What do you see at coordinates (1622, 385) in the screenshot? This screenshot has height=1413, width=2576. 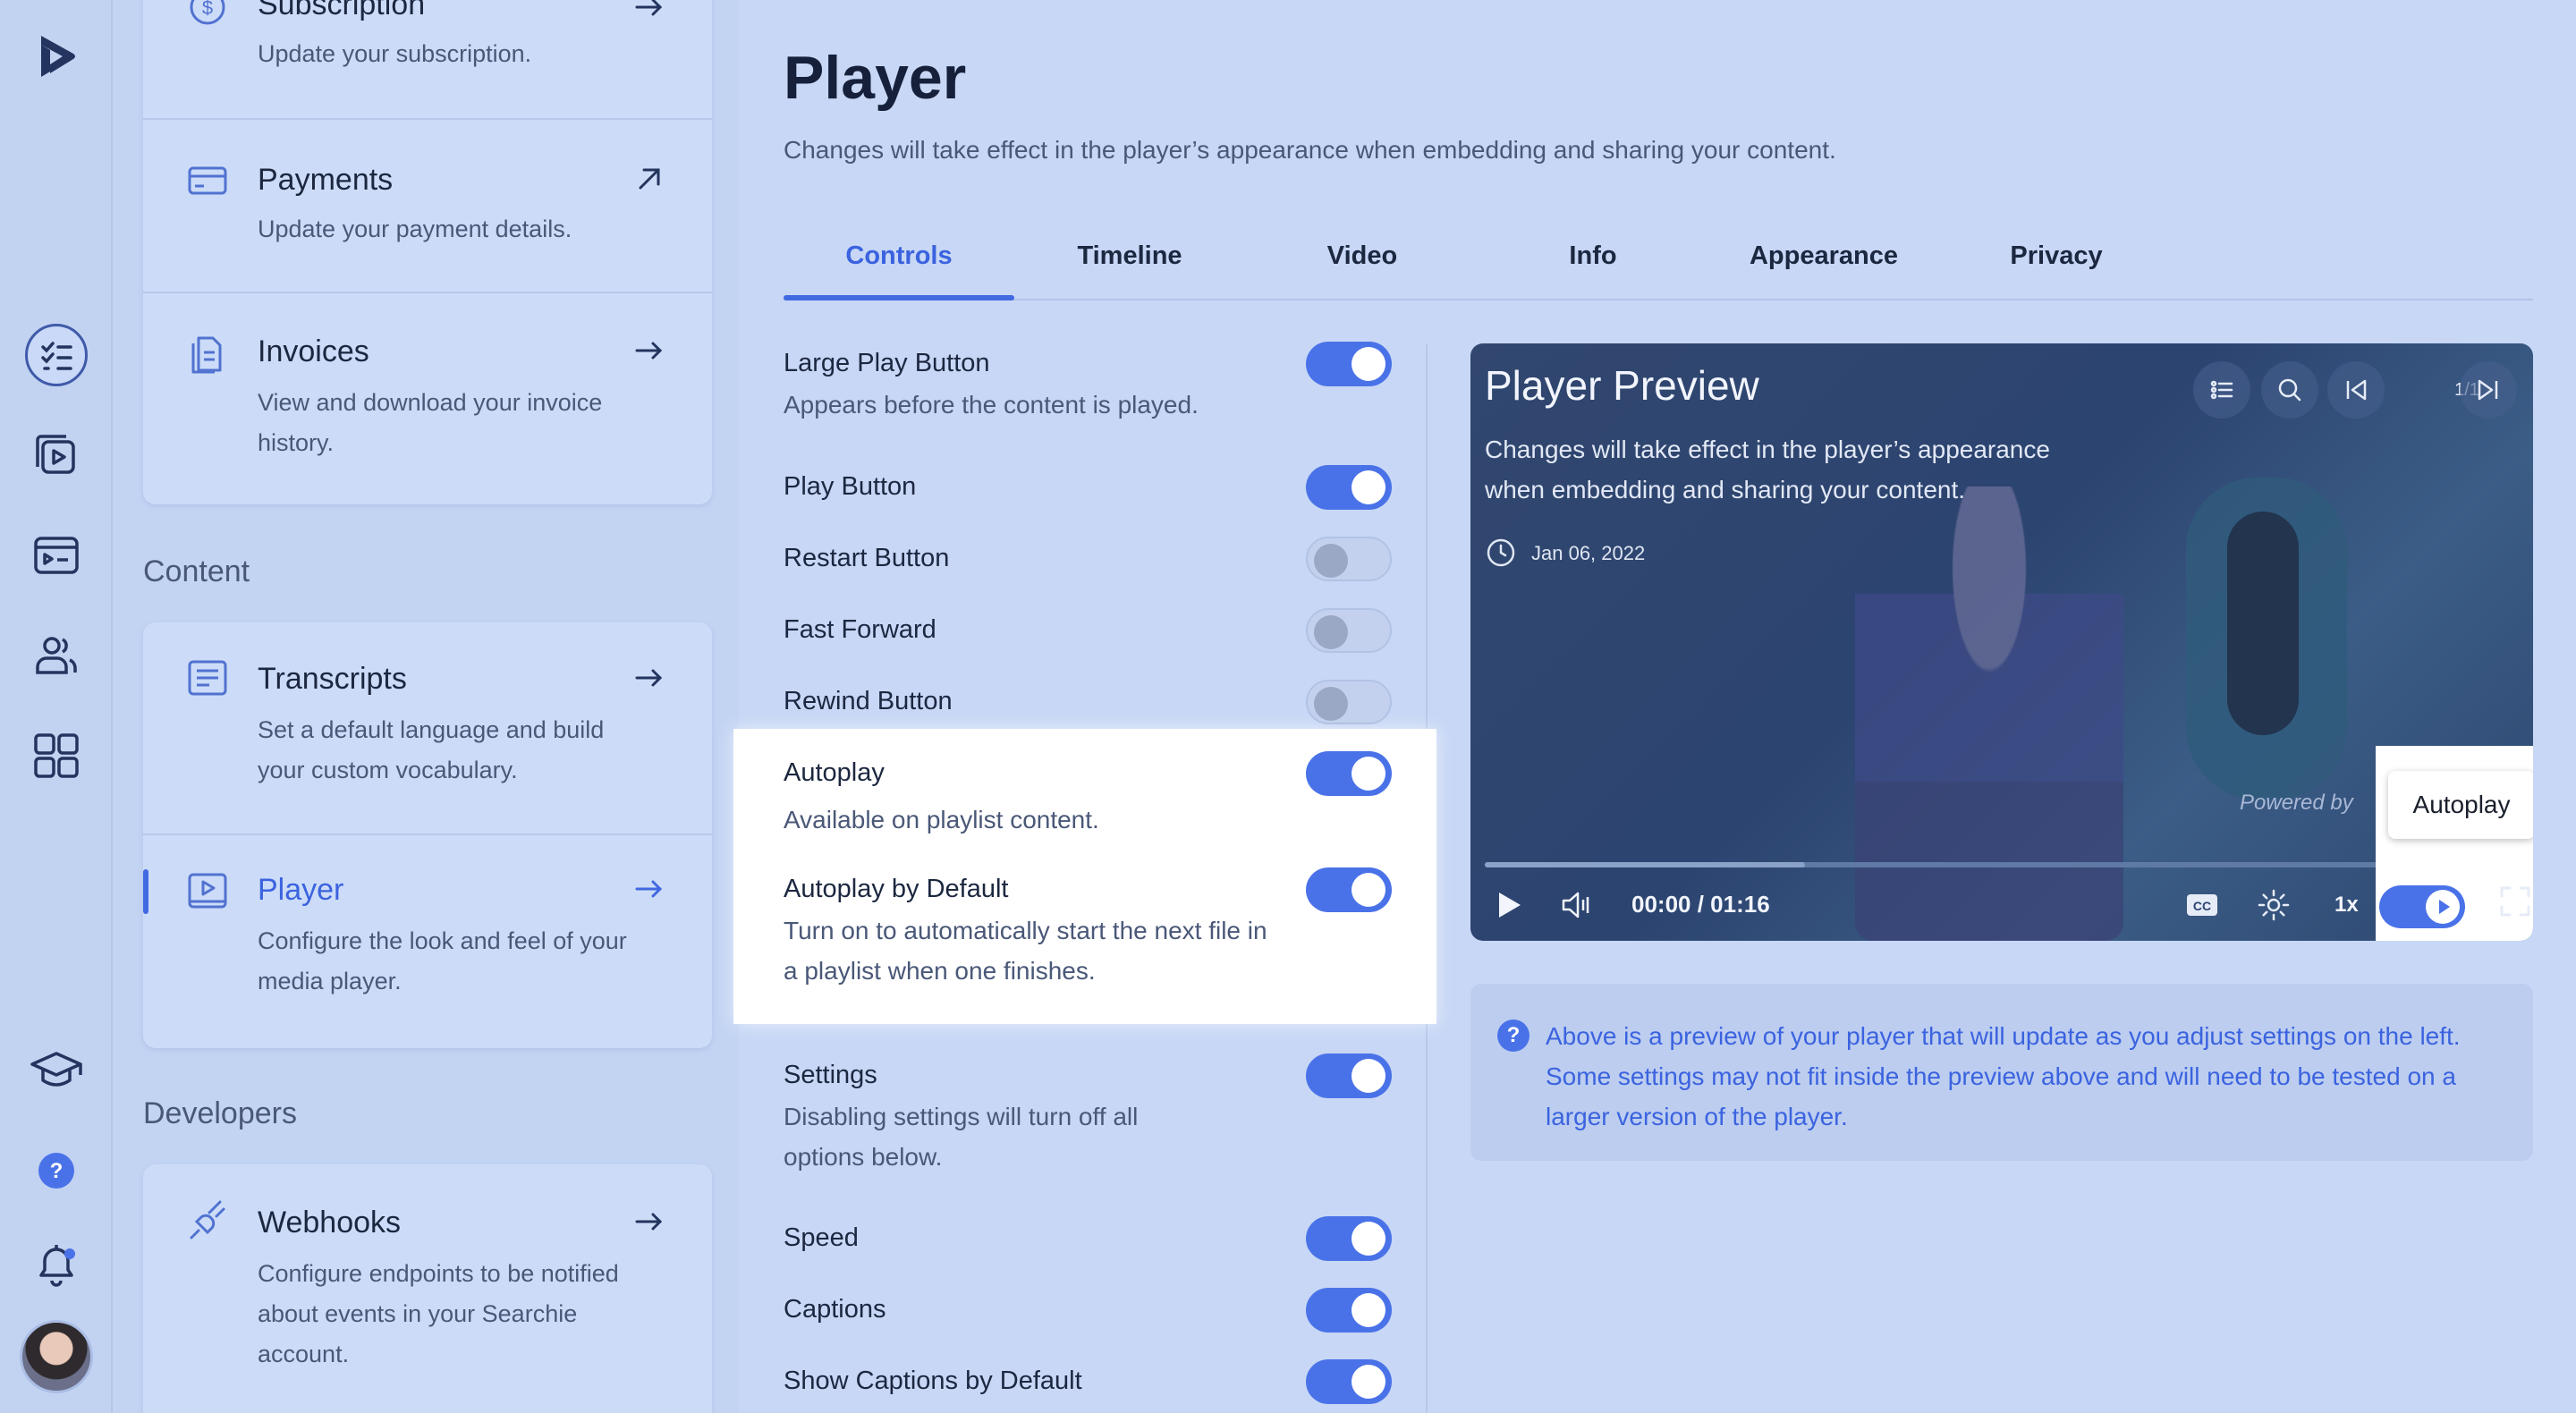 I see `preview-title: Player Preview` at bounding box center [1622, 385].